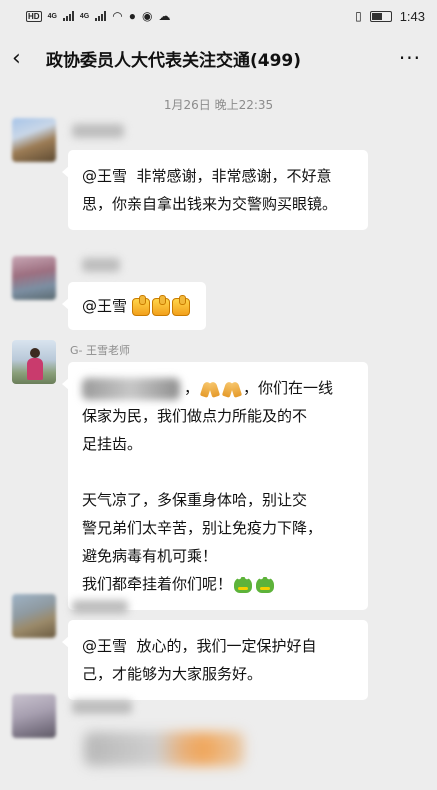  Describe the element at coordinates (412, 16) in the screenshot. I see `clock: 1:43` at that location.